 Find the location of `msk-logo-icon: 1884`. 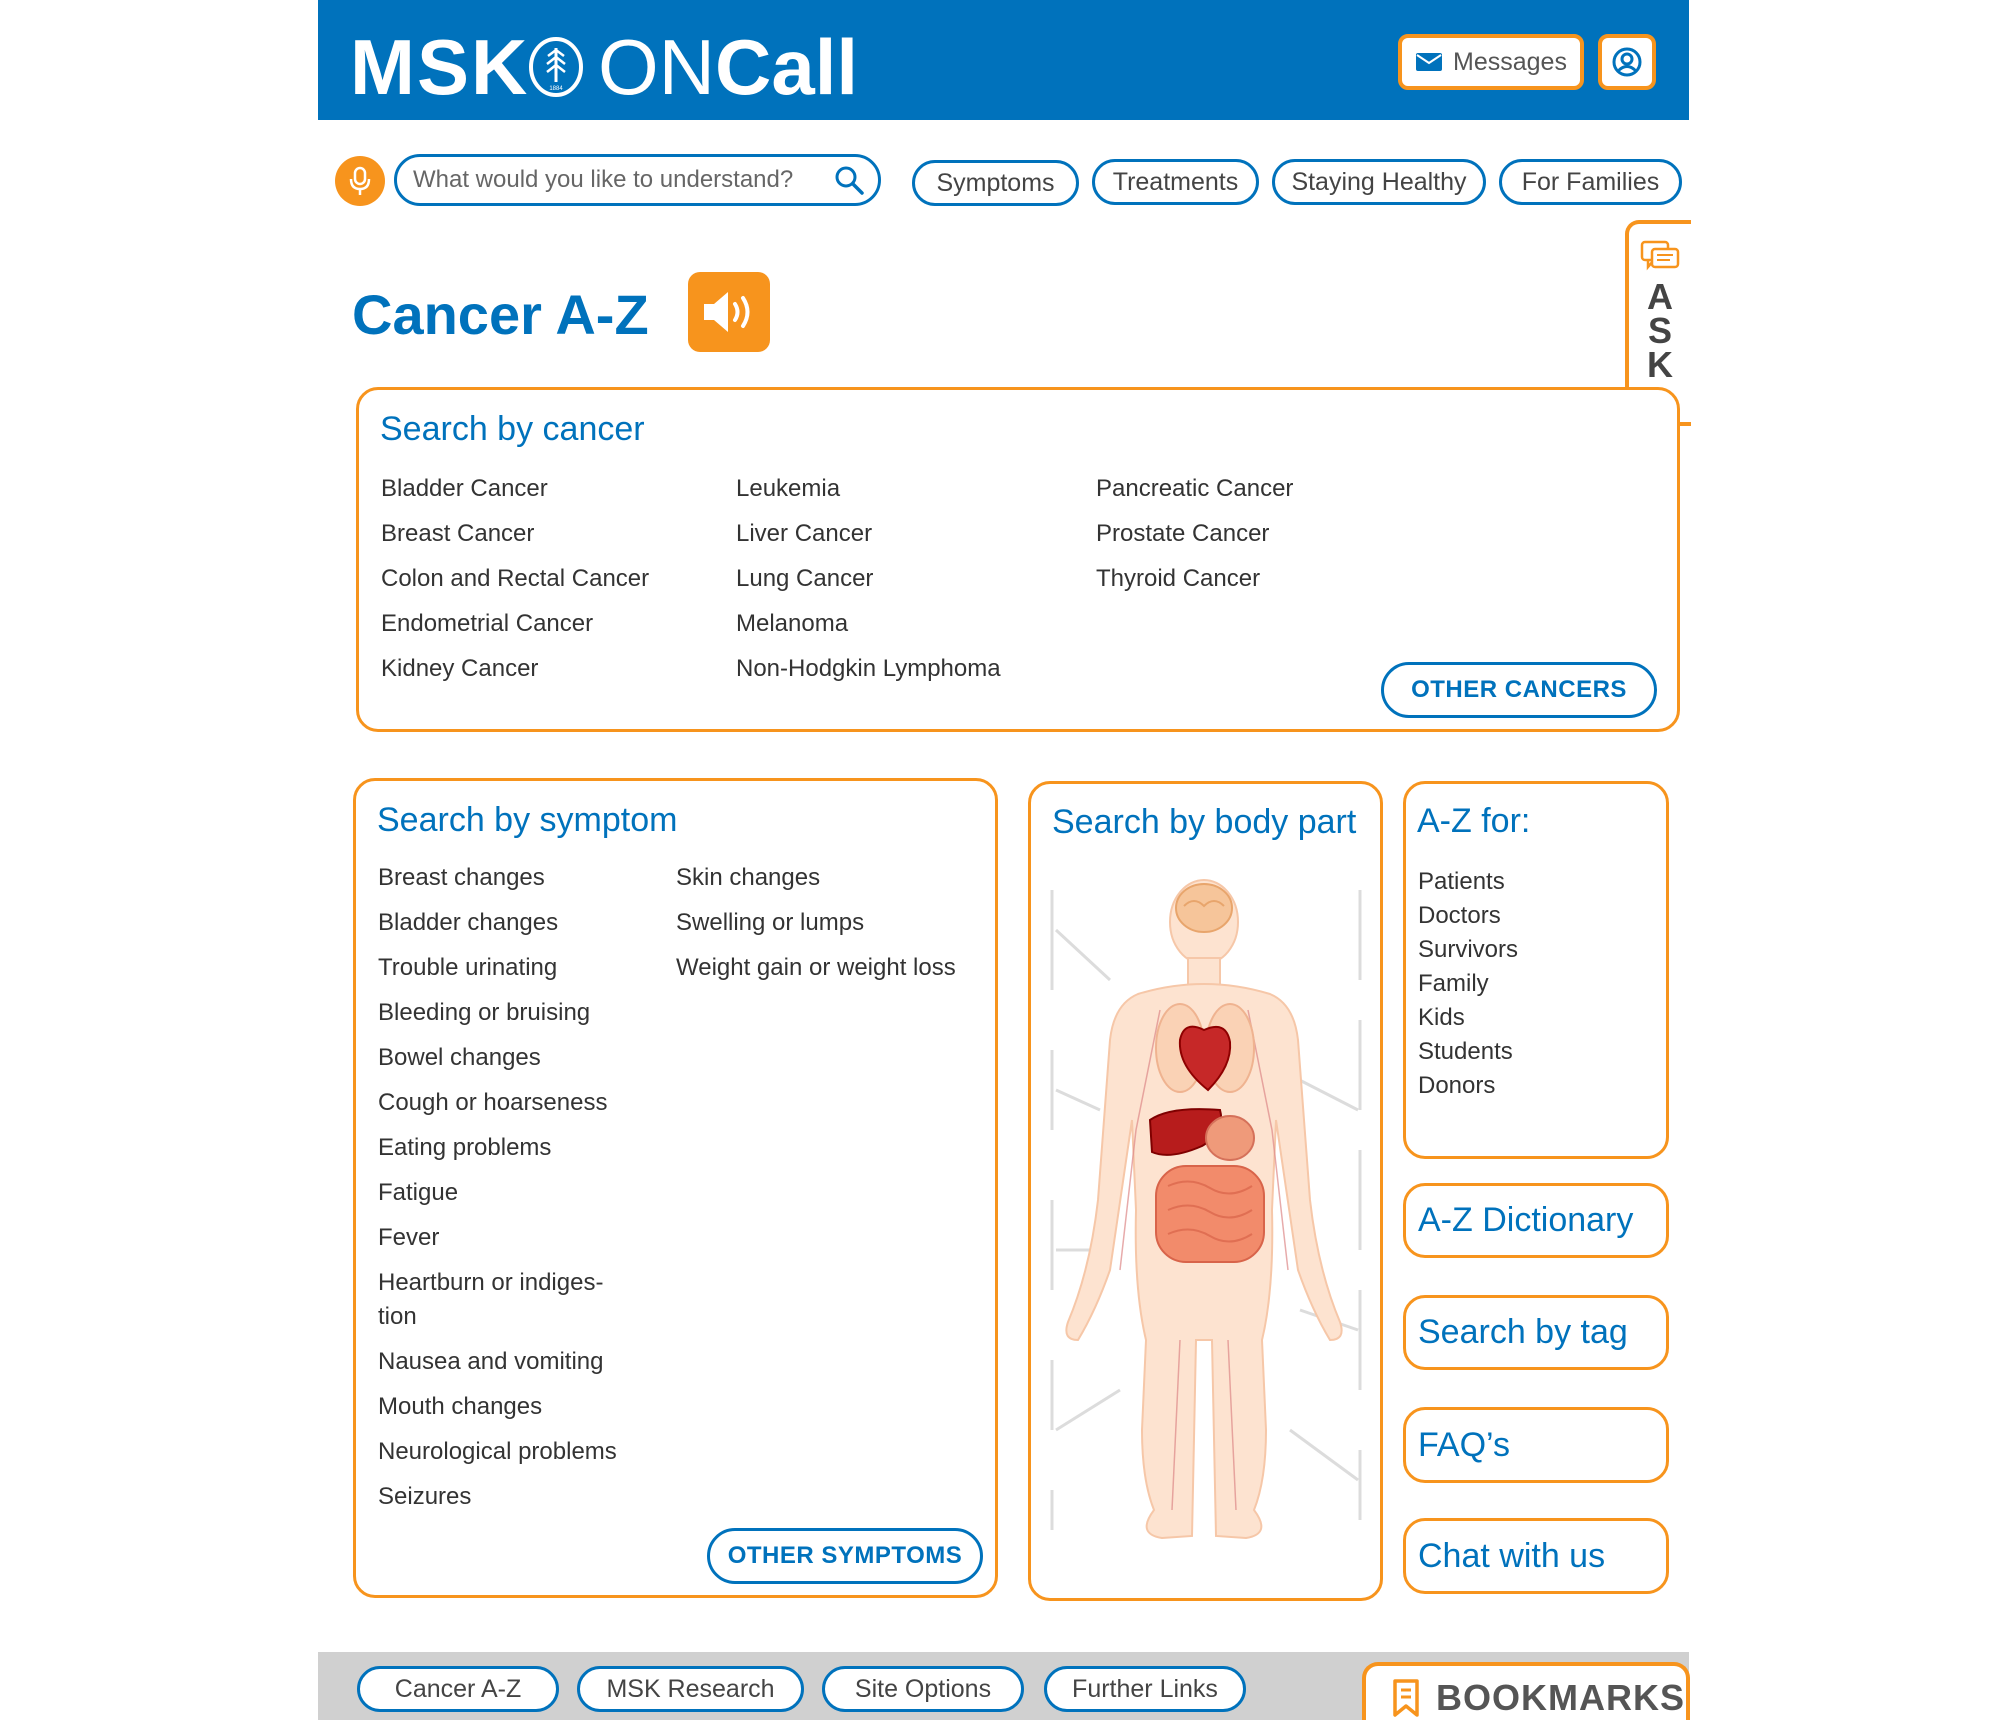

msk-logo-icon: 1884 is located at coordinates (556, 67).